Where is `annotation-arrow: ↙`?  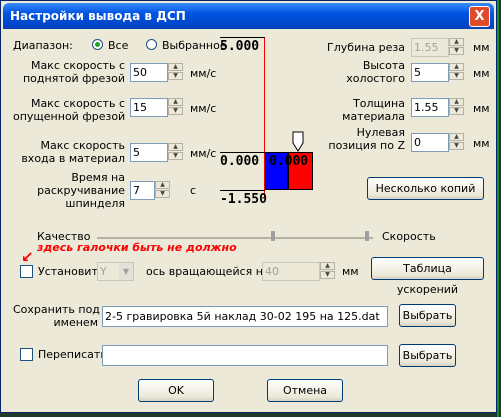 annotation-arrow: ↙ is located at coordinates (27, 257).